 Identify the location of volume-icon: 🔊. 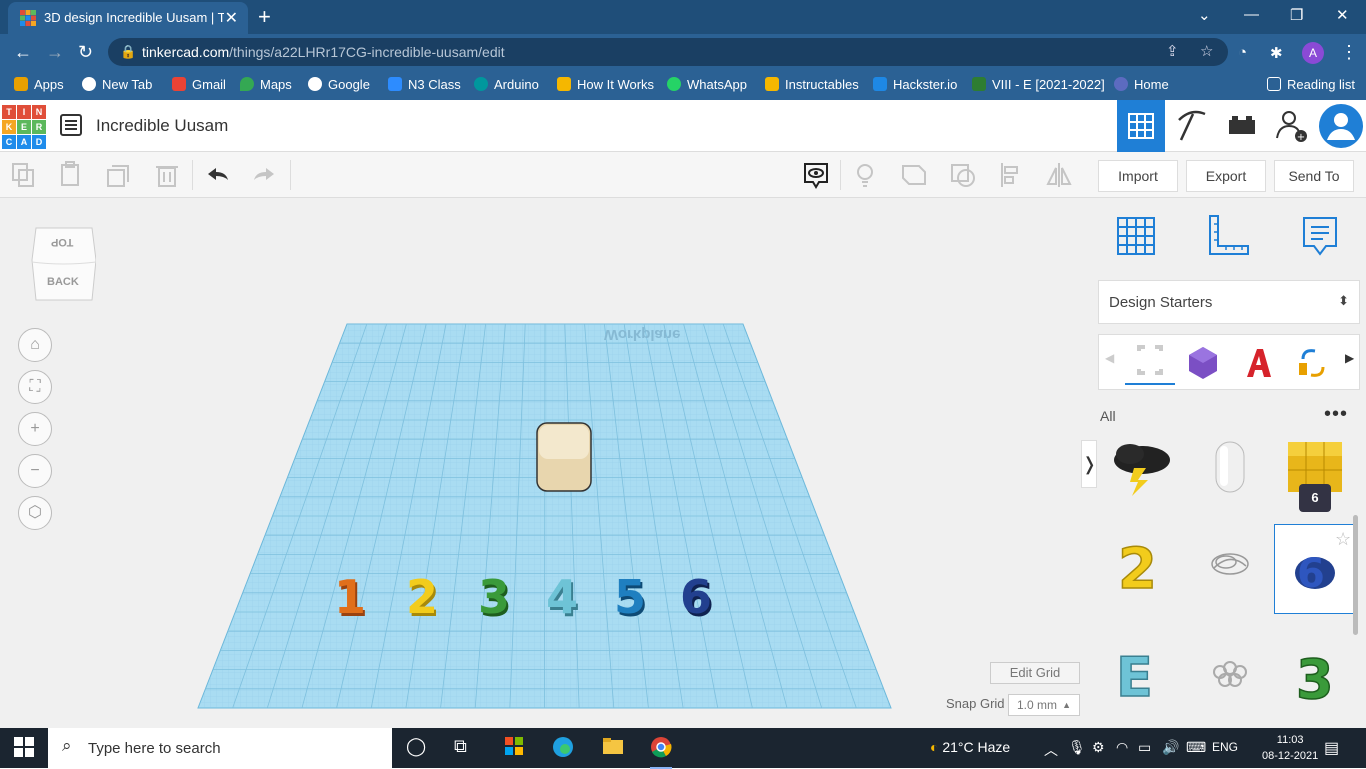
(1170, 747).